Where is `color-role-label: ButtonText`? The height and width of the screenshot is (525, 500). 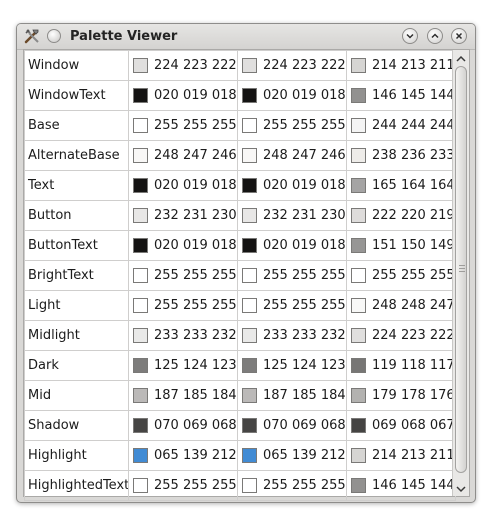 color-role-label: ButtonText is located at coordinates (76, 245).